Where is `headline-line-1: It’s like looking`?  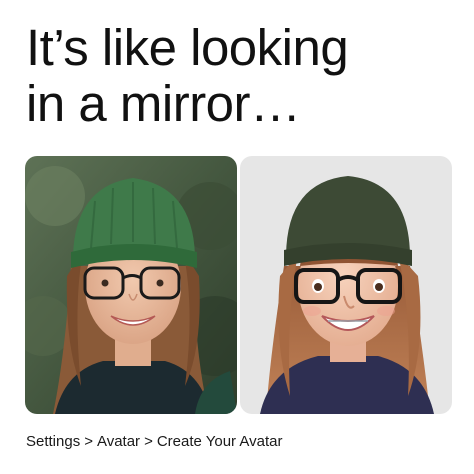
headline-line-1: It’s like looking is located at coordinates (187, 47).